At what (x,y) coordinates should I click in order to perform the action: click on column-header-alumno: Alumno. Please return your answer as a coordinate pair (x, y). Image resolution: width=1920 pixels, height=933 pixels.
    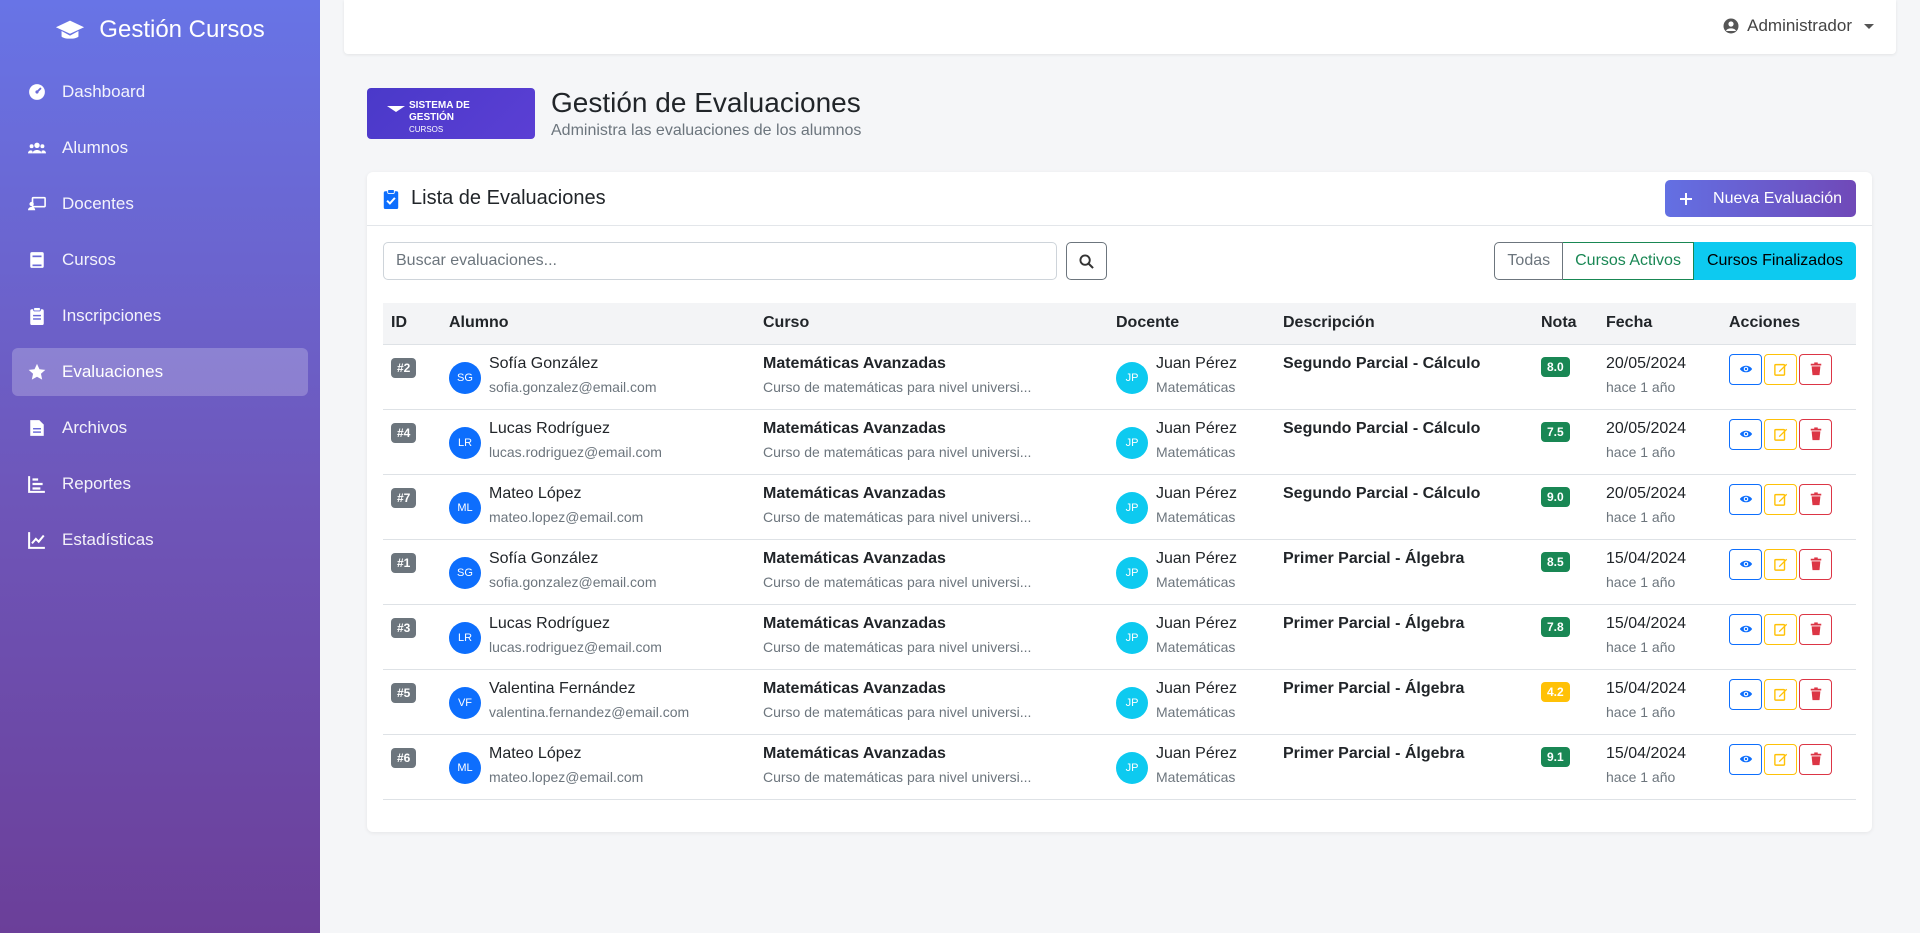
    Looking at the image, I should click on (598, 324).